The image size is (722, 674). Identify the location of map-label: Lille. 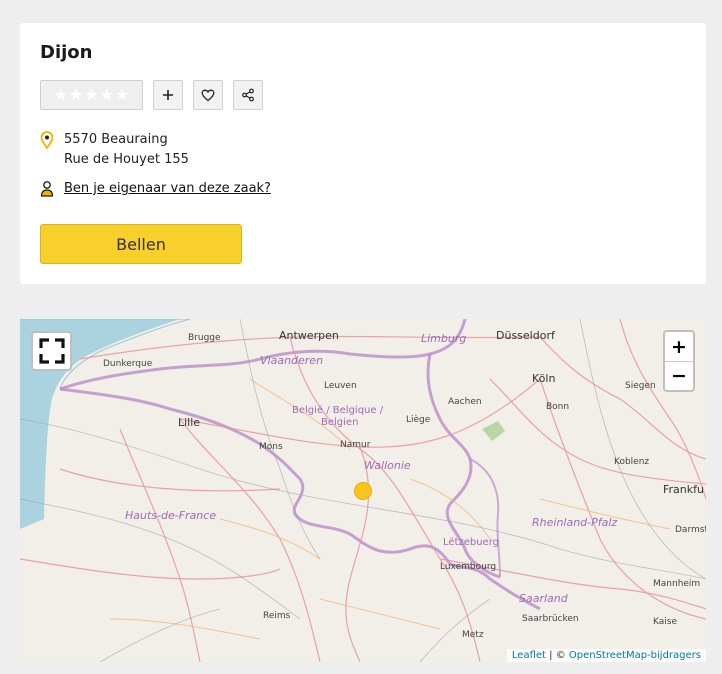
(189, 422).